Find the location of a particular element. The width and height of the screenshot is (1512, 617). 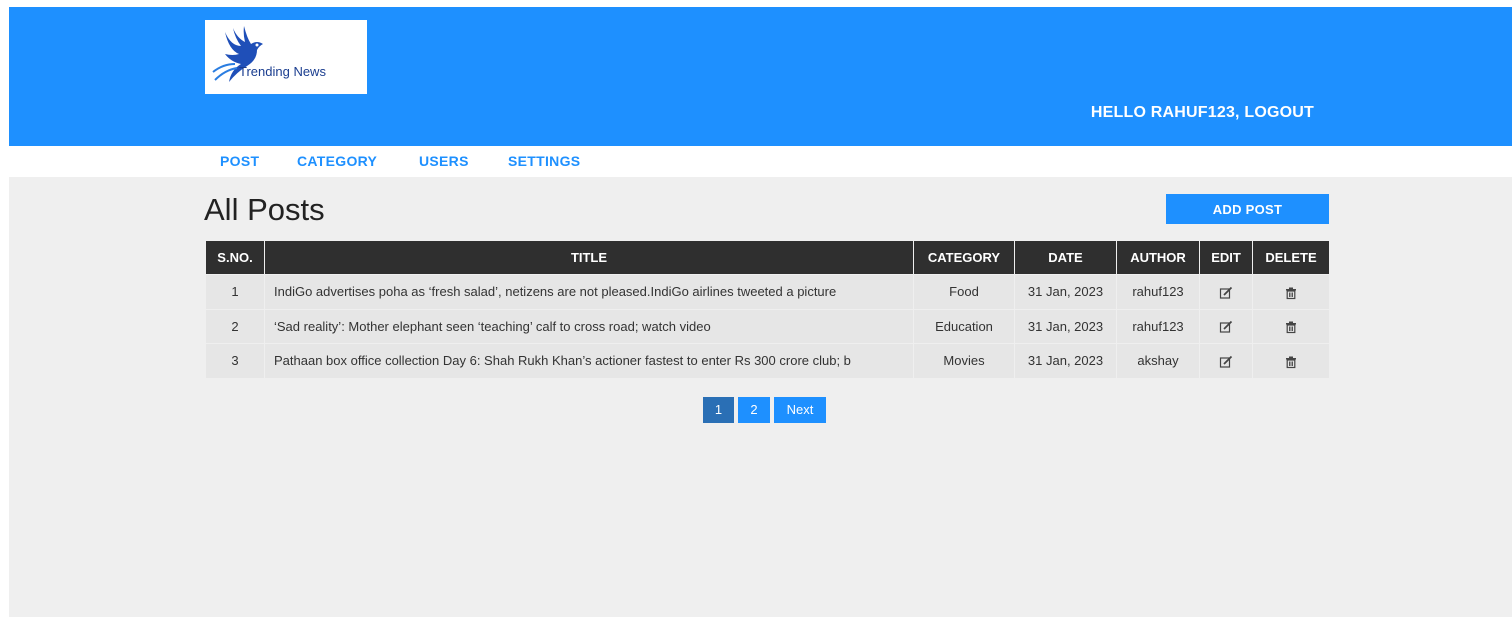

column-header-date: DATE is located at coordinates (1065, 257).